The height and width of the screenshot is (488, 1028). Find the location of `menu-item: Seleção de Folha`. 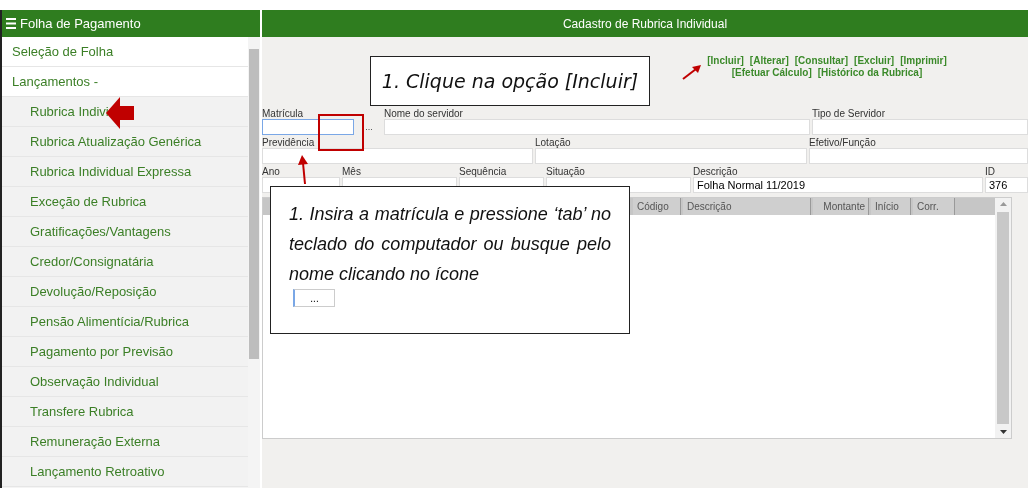

menu-item: Seleção de Folha is located at coordinates (125, 52).